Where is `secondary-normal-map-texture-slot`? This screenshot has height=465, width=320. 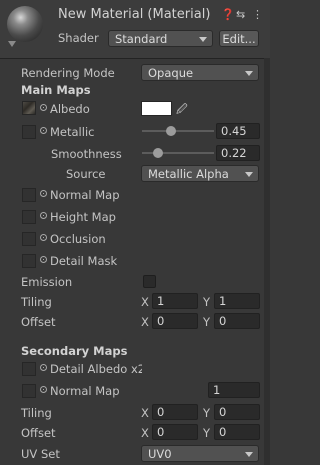
secondary-normal-map-texture-slot is located at coordinates (29, 391).